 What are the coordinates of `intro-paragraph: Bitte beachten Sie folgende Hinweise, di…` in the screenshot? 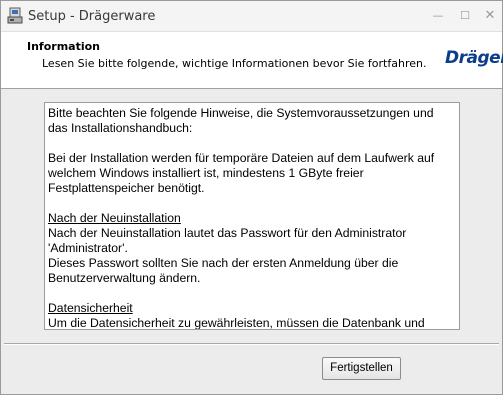 It's located at (252, 121).